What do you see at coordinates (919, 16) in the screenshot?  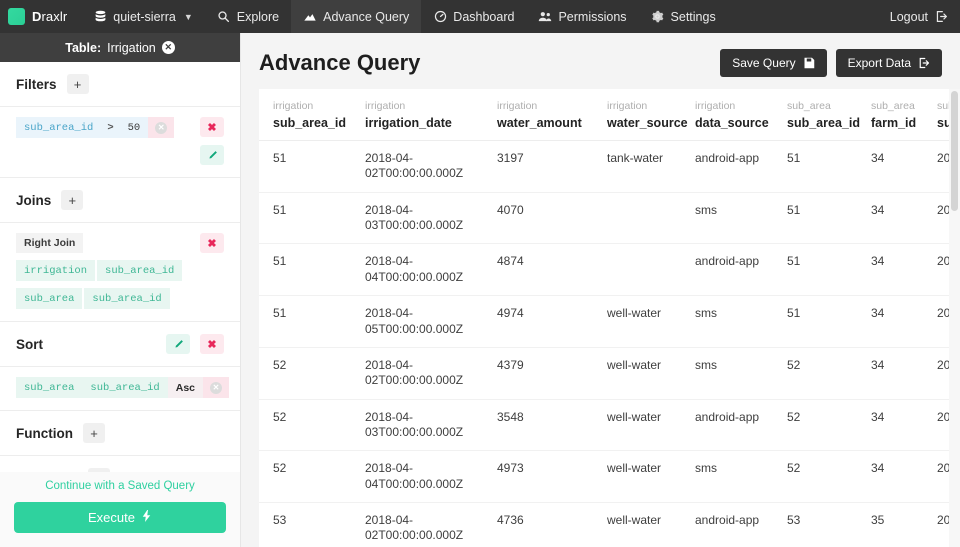 I see `logout-button: Logout` at bounding box center [919, 16].